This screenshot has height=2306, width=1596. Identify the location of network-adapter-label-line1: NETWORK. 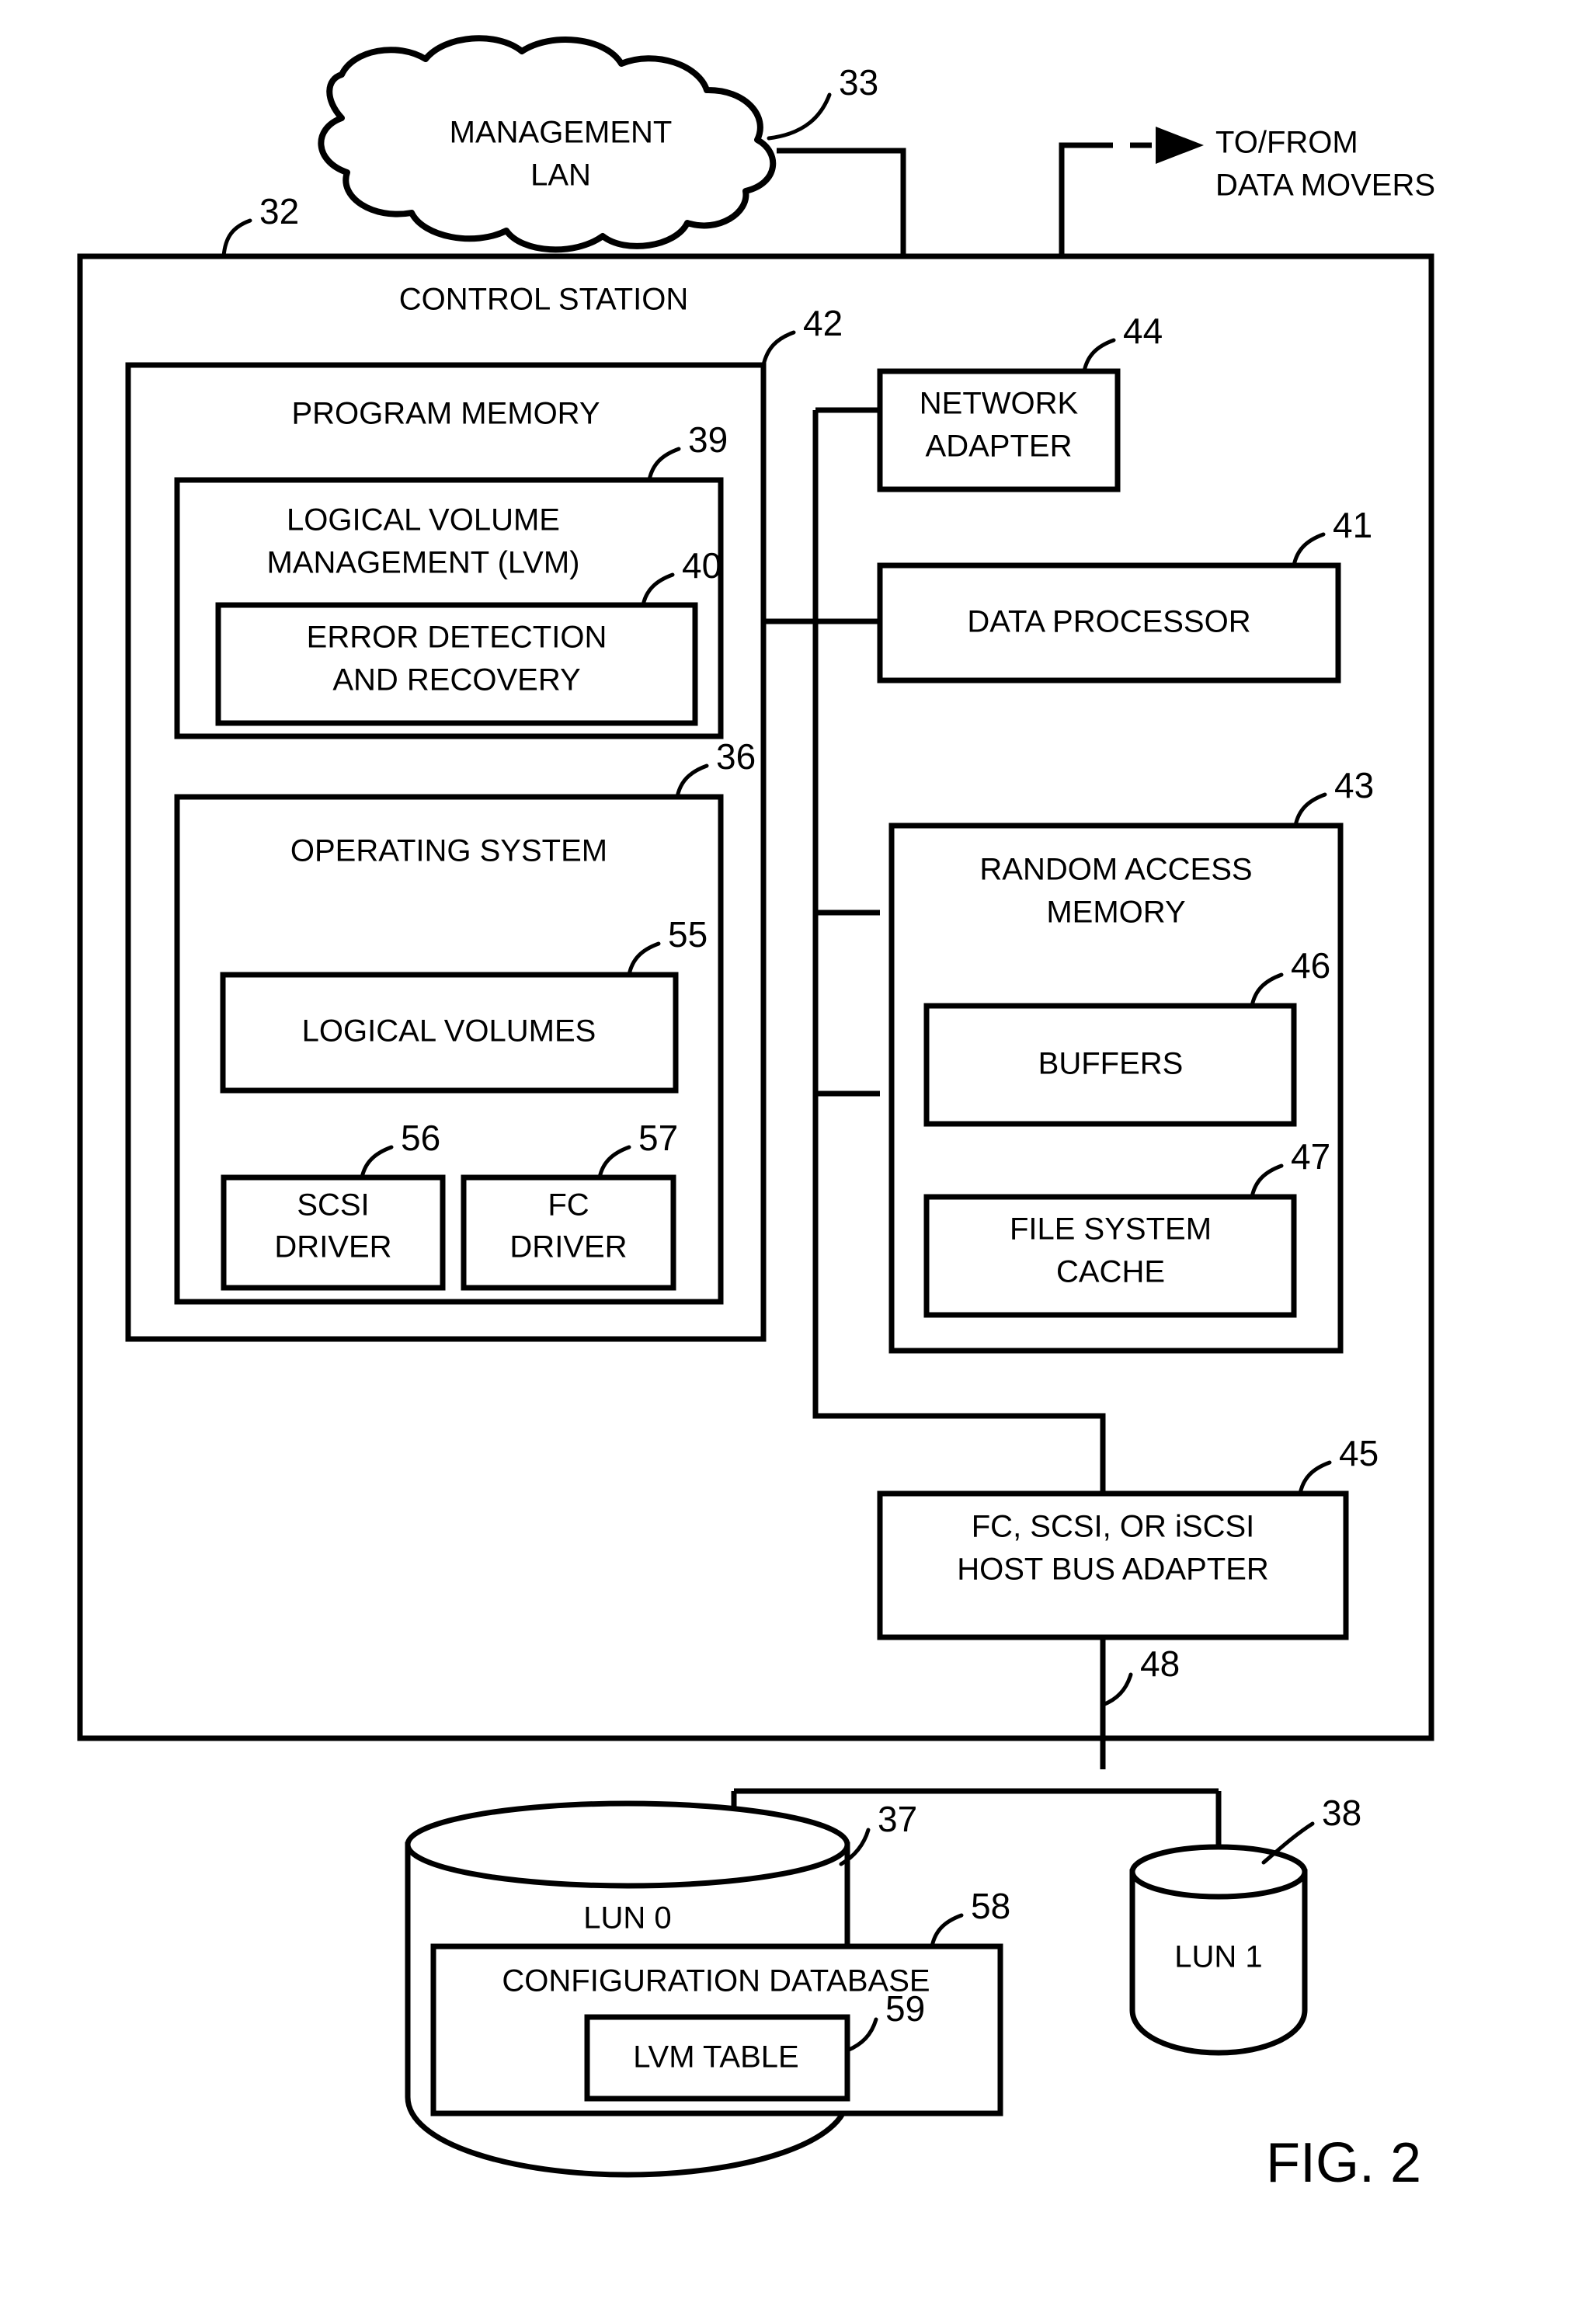
(1000, 404).